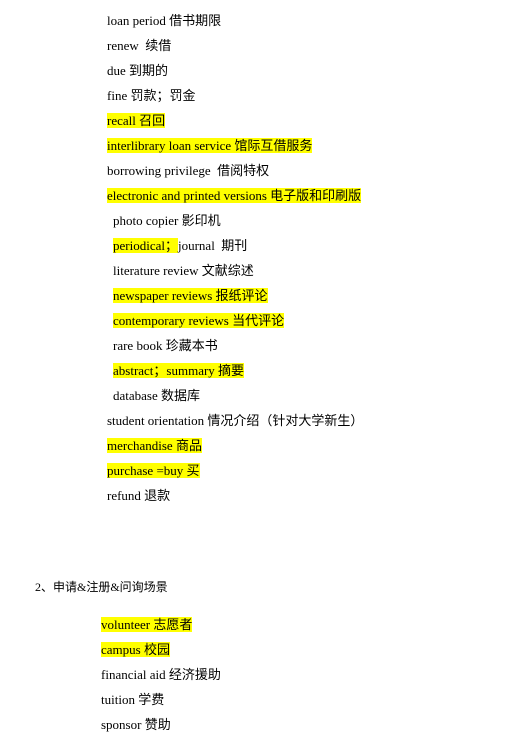 Image resolution: width=531 pixels, height=735 pixels. I want to click on vocabulary-item: purchase =buy 买, so click(153, 471).